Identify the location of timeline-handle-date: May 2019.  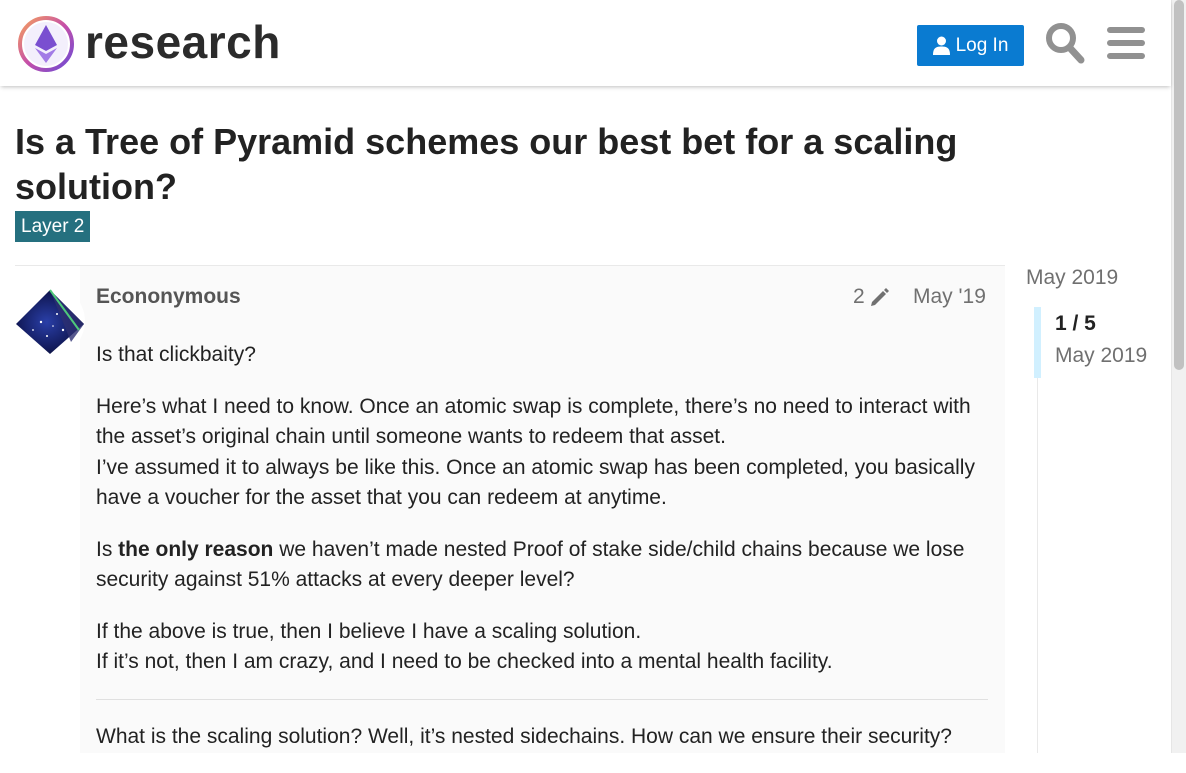
(1101, 355).